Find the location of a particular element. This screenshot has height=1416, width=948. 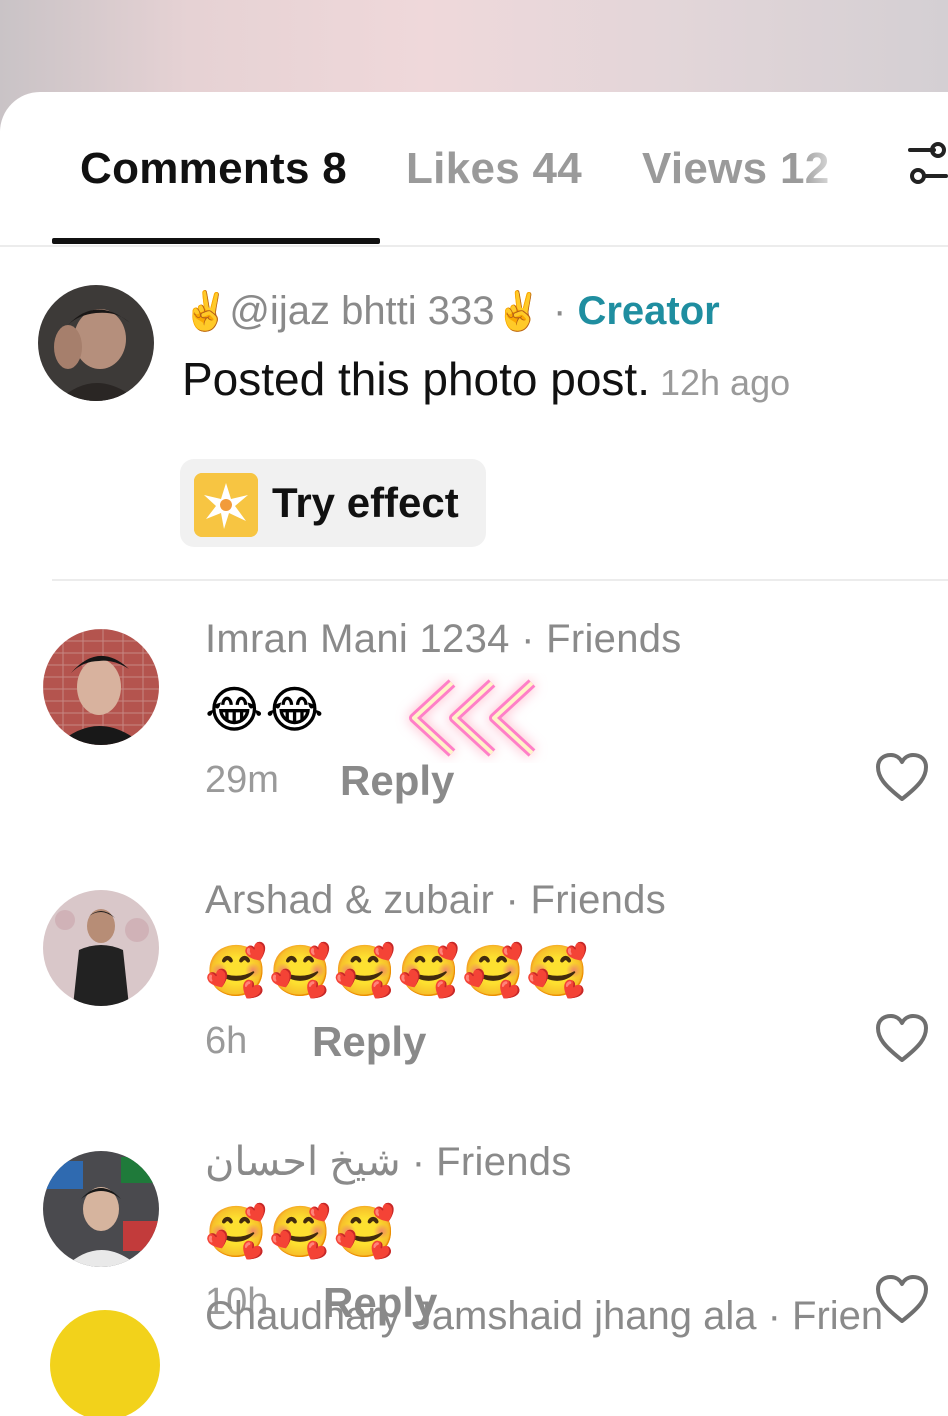

sparkle-effect-icon is located at coordinates (226, 505).